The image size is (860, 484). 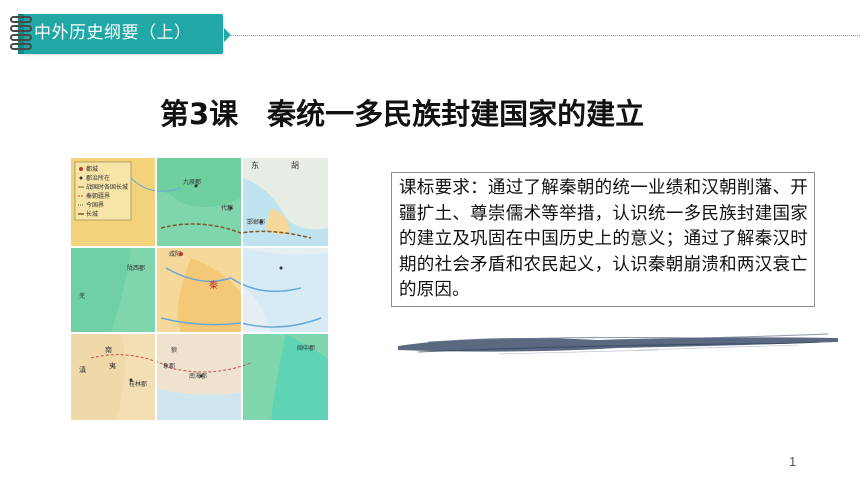 What do you see at coordinates (306, 348) in the screenshot?
I see `map-label: 闽中郡` at bounding box center [306, 348].